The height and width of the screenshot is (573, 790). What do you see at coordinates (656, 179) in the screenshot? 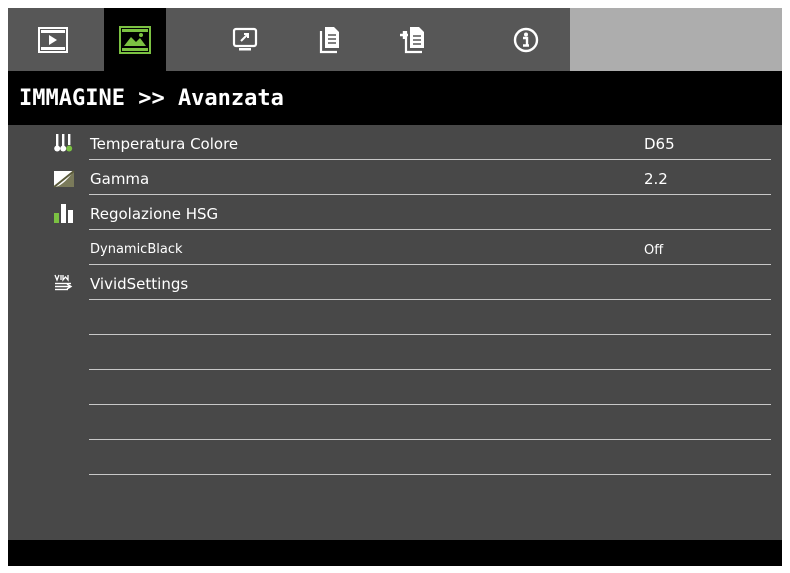
I see `menu-item-value: 2.2` at bounding box center [656, 179].